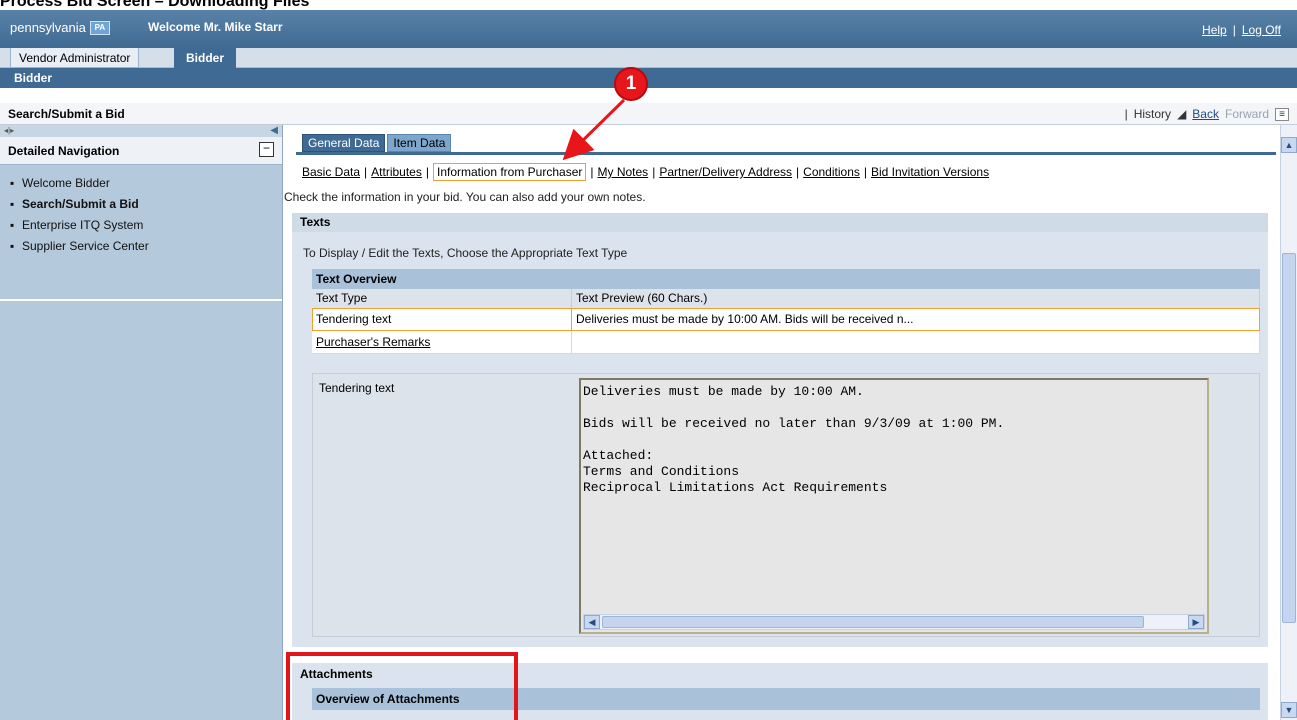 Image resolution: width=1297 pixels, height=720 pixels. I want to click on link-partner-delivery-address: Partner/Delivery Address, so click(725, 172).